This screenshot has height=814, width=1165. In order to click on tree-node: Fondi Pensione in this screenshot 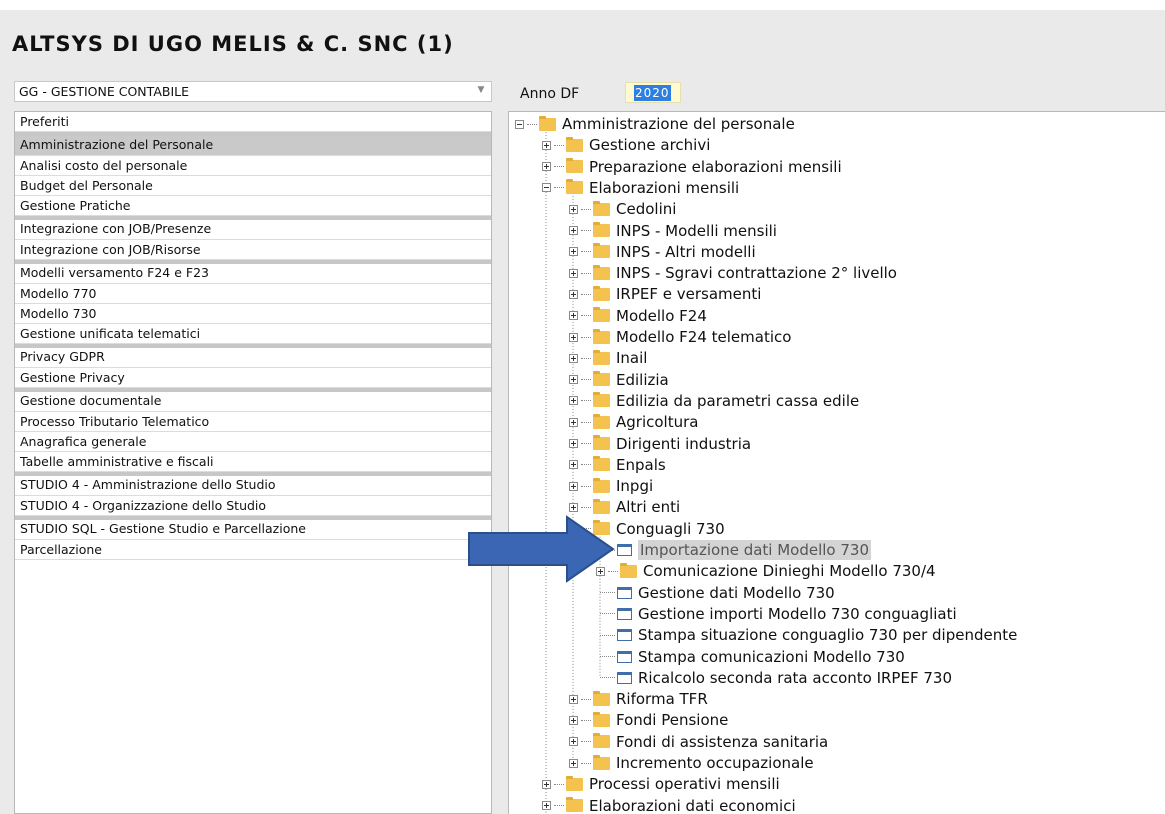, I will do `click(648, 720)`.